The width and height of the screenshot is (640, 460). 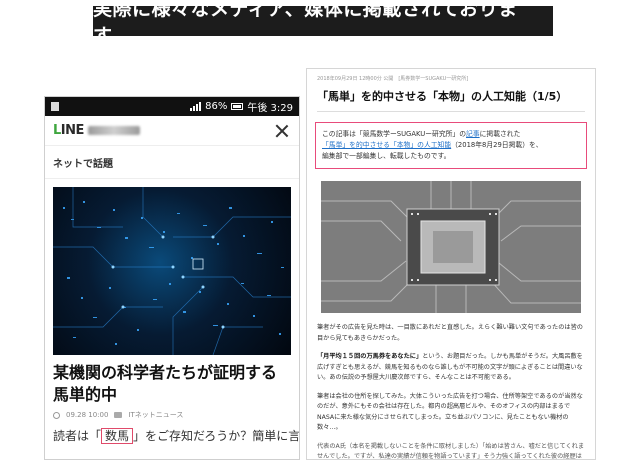 I want to click on status-time: 午後 3:29, so click(x=270, y=108).